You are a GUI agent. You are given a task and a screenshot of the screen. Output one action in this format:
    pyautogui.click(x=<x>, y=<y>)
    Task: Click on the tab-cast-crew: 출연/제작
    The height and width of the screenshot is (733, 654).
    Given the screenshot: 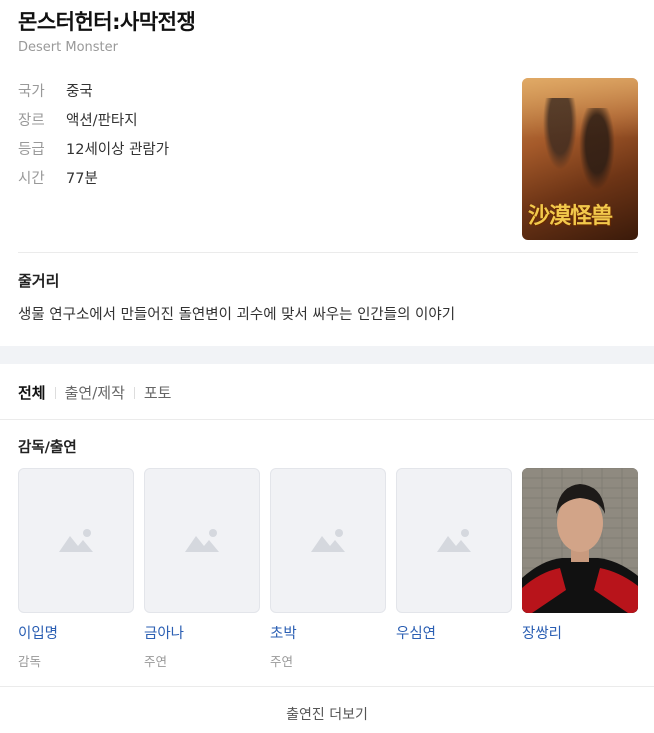 What is the action you would take?
    pyautogui.click(x=95, y=392)
    